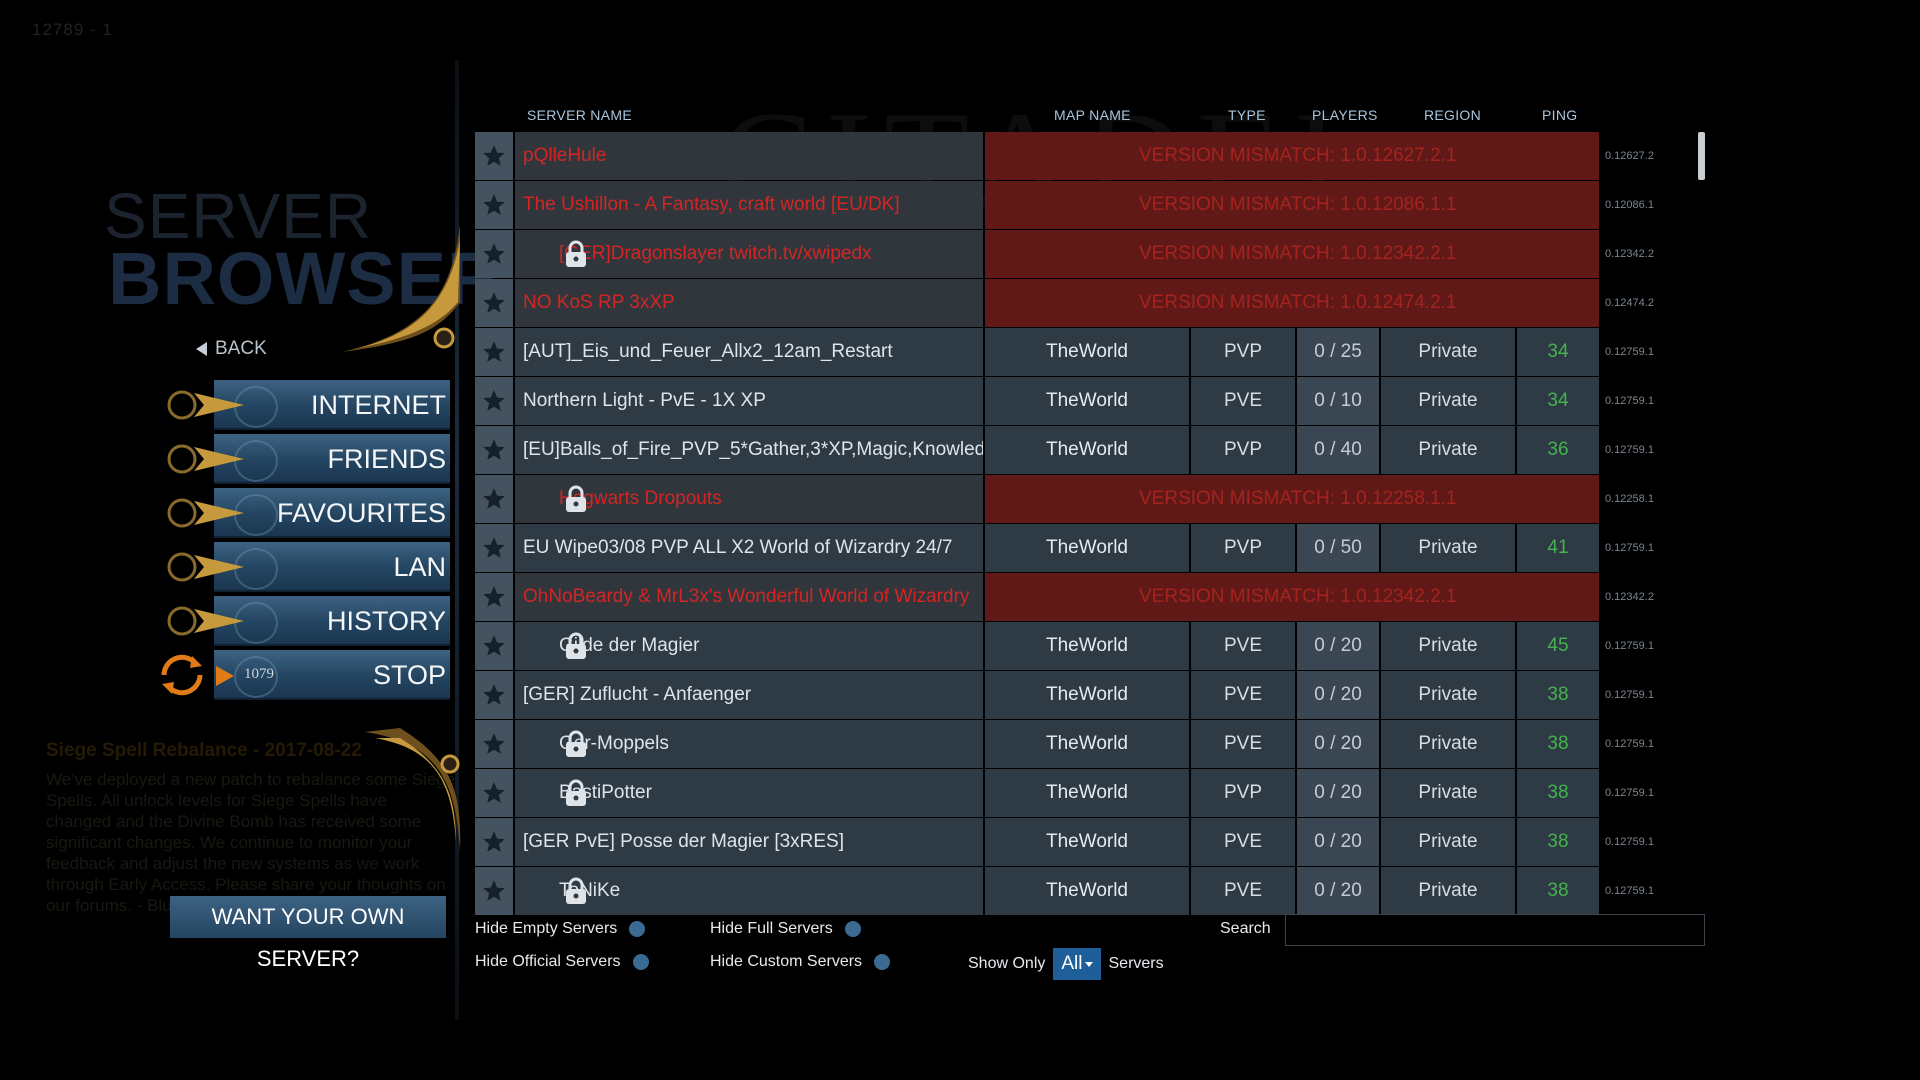 The height and width of the screenshot is (1080, 1920). Describe the element at coordinates (771, 928) in the screenshot. I see `hide-full-label: Hide Full Servers` at that location.